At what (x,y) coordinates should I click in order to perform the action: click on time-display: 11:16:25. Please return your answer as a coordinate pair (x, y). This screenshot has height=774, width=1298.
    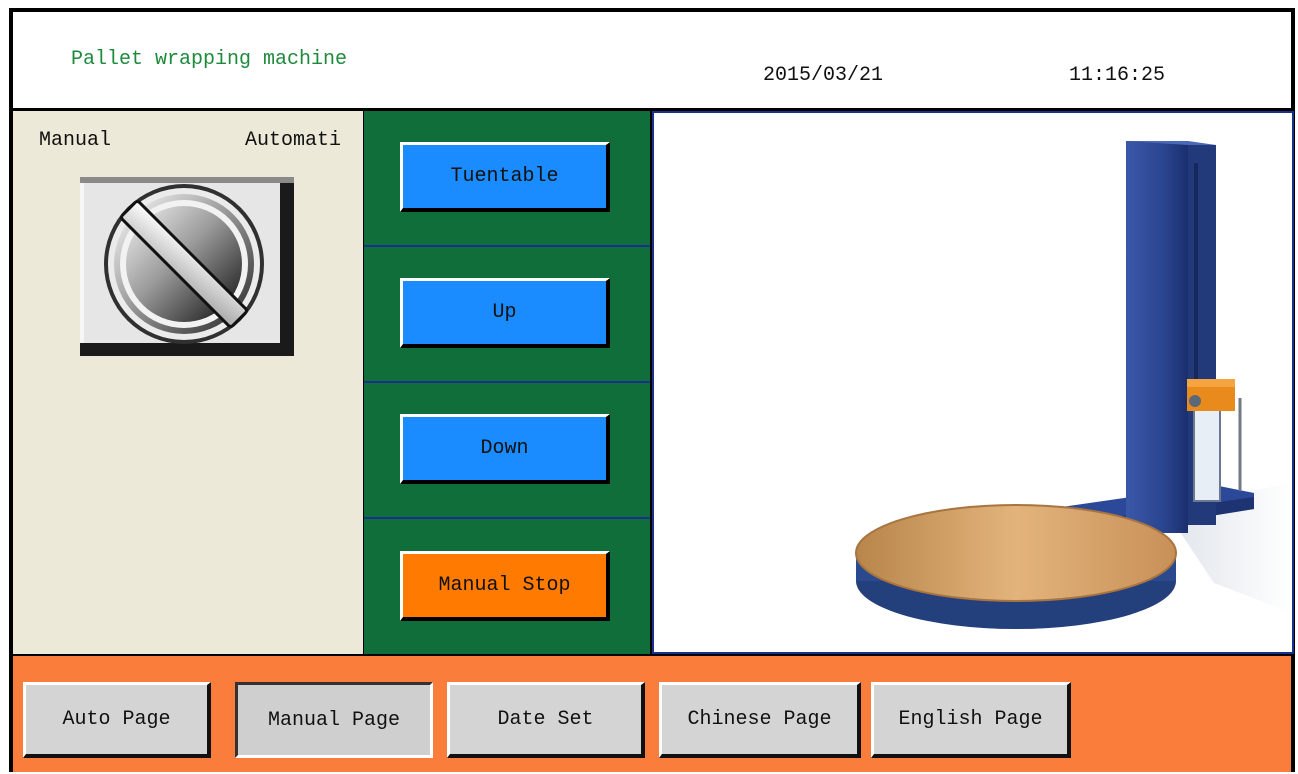
    Looking at the image, I should click on (1117, 75).